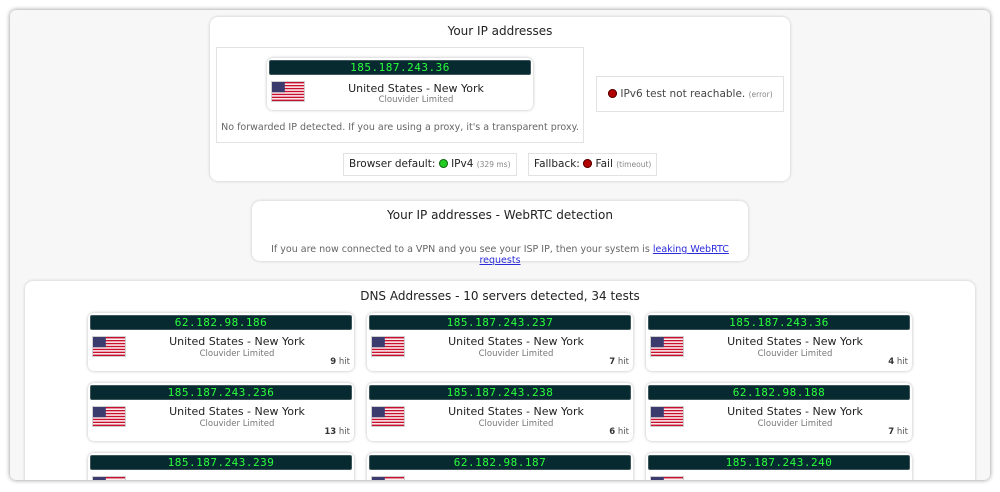 This screenshot has height=492, width=1000. Describe the element at coordinates (604, 164) in the screenshot. I see `fallback-result: Fail` at that location.